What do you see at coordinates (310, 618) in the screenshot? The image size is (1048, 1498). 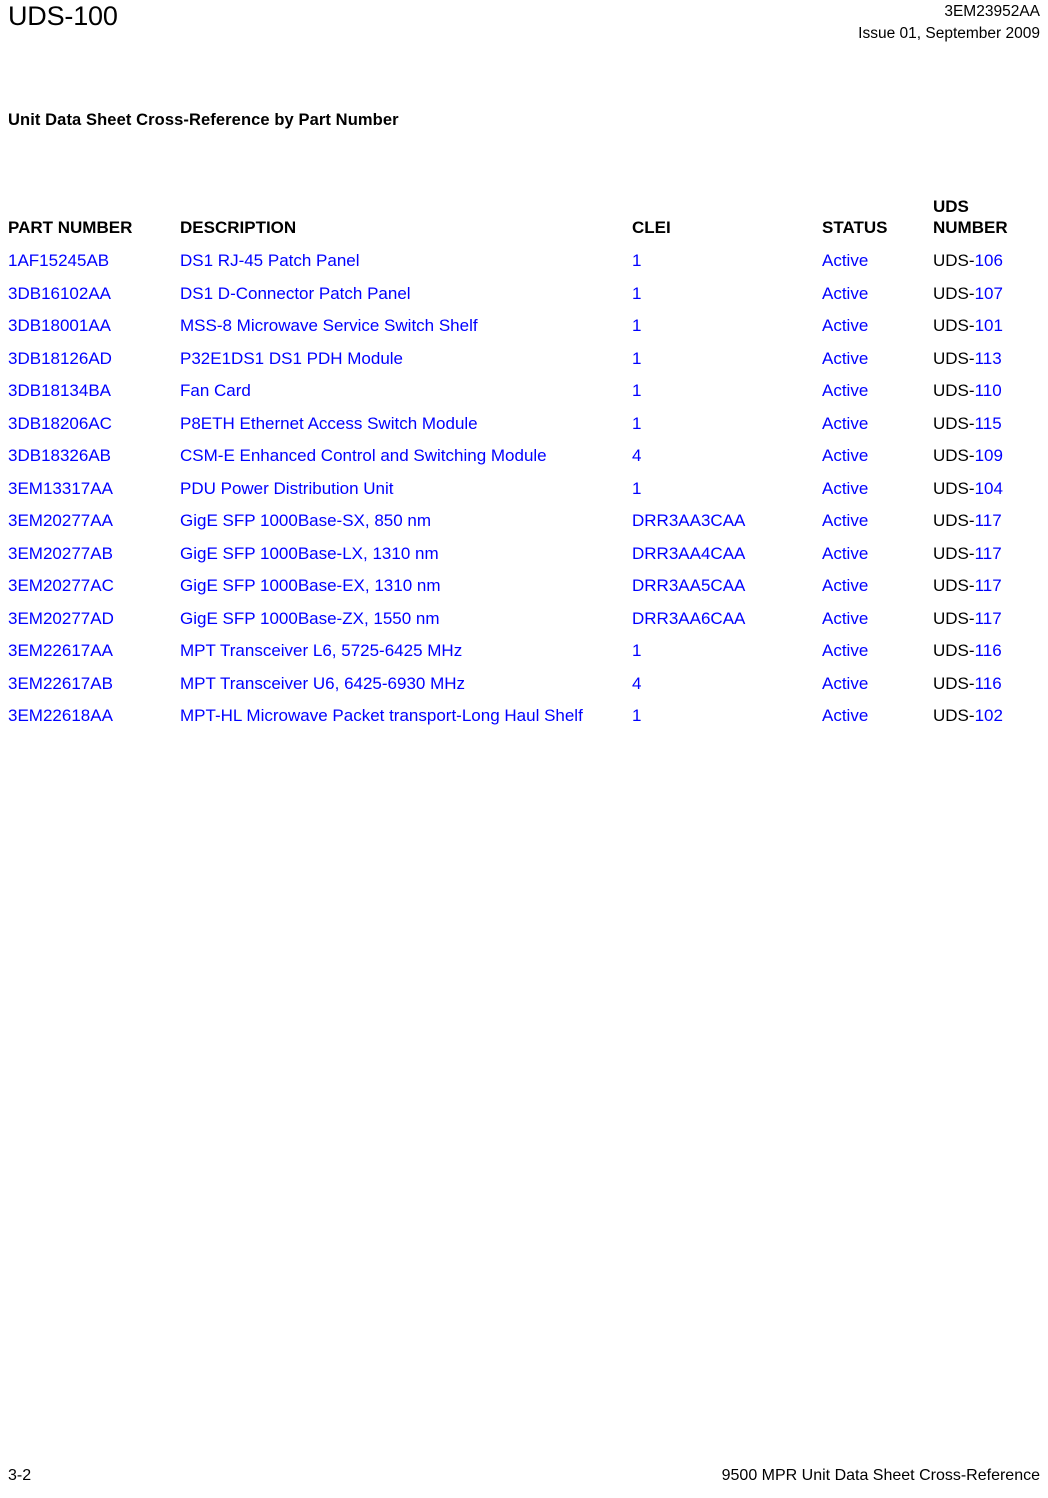 I see `cell-description: GigE SFP 1000Base-ZX, 1550 nm` at bounding box center [310, 618].